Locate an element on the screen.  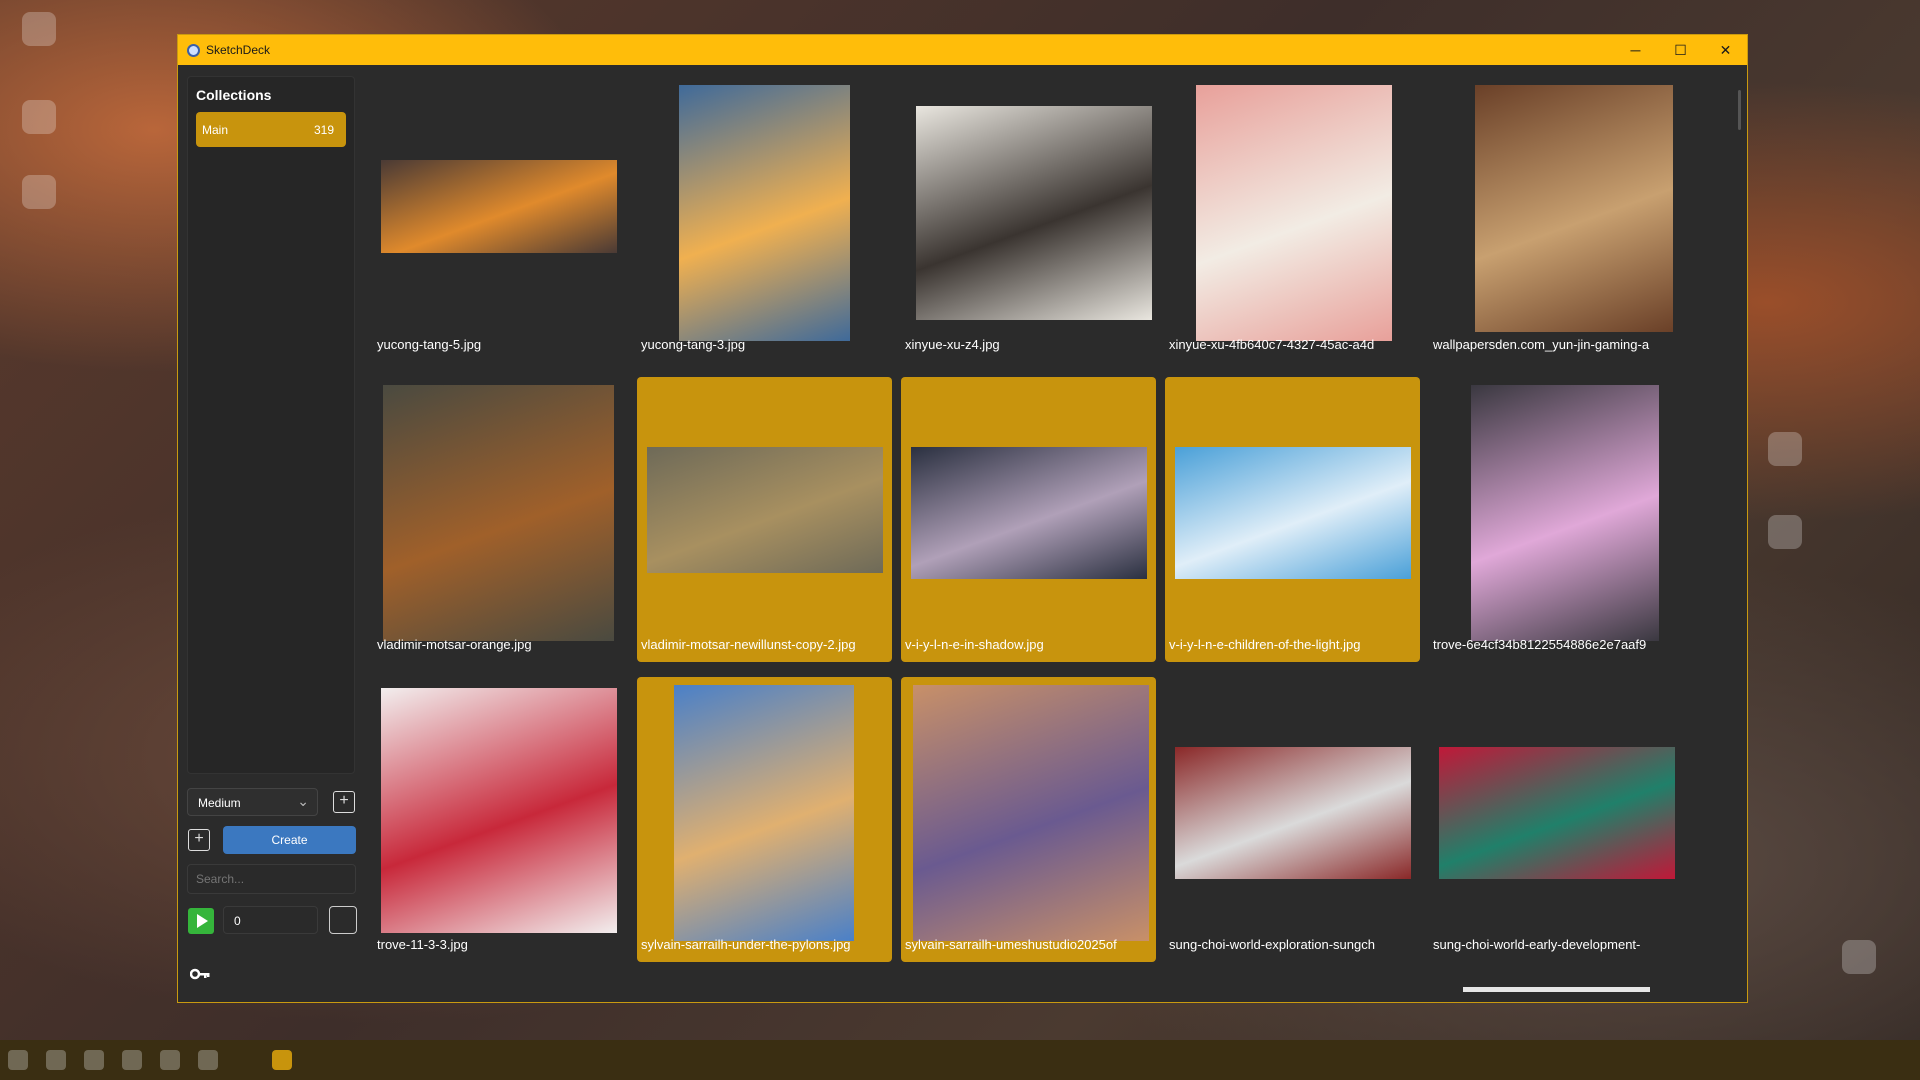
minimize-button: ─ is located at coordinates (1635, 50).